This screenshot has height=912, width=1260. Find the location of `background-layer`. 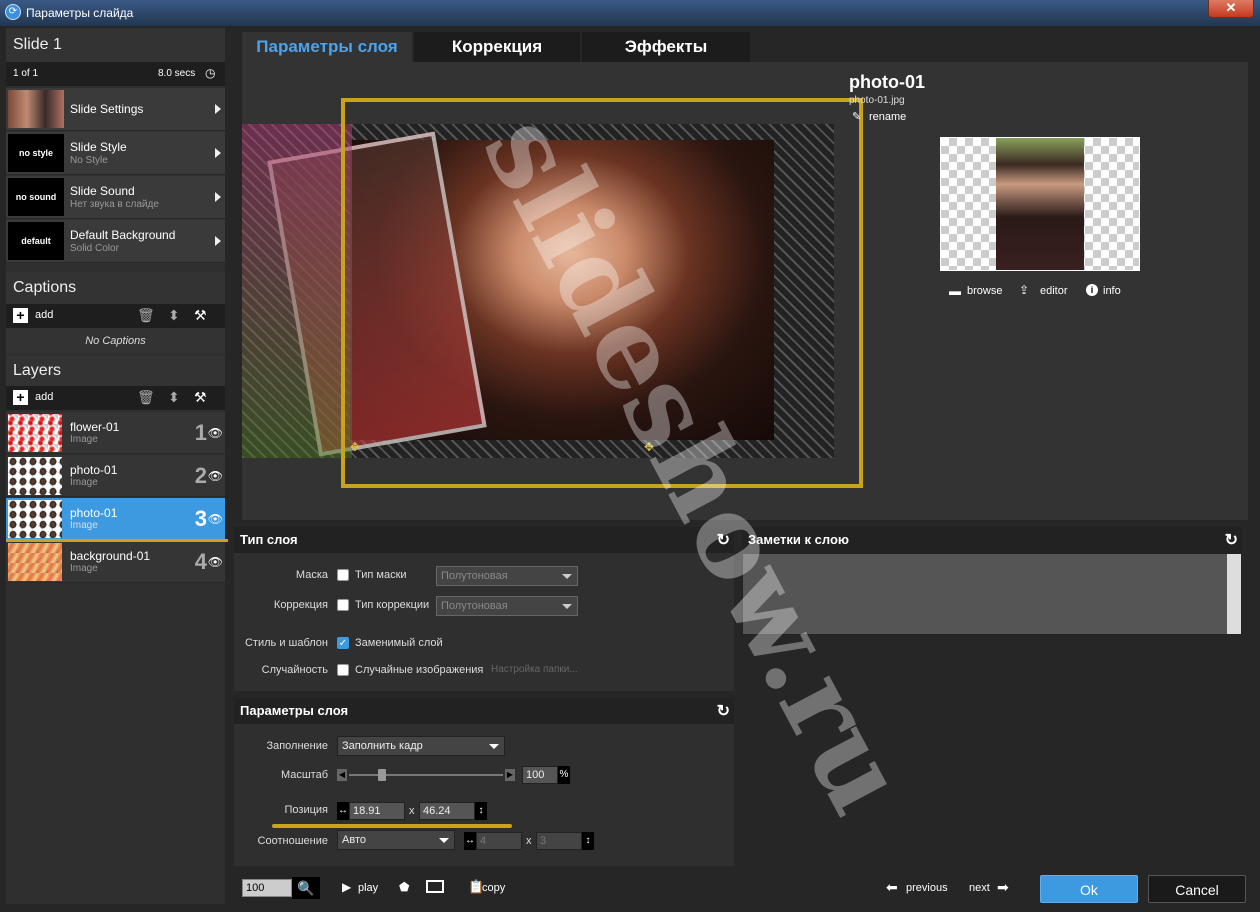

background-layer is located at coordinates (297, 291).